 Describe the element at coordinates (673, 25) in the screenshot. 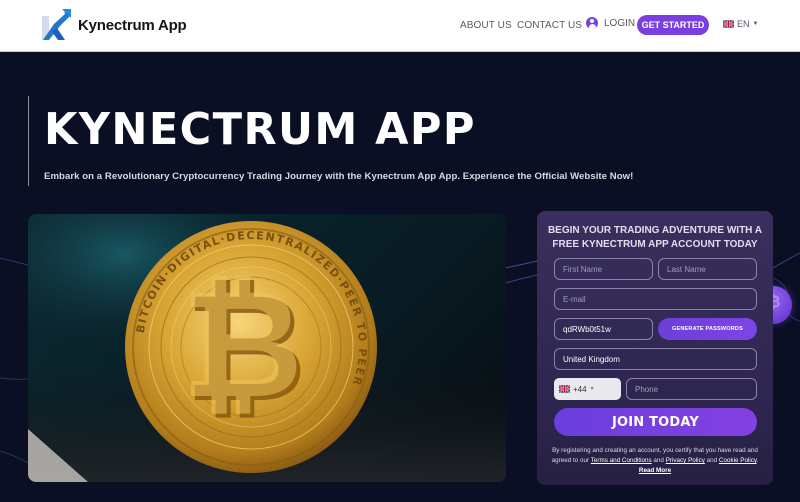

I see `get-started-button: GET STARTED` at that location.